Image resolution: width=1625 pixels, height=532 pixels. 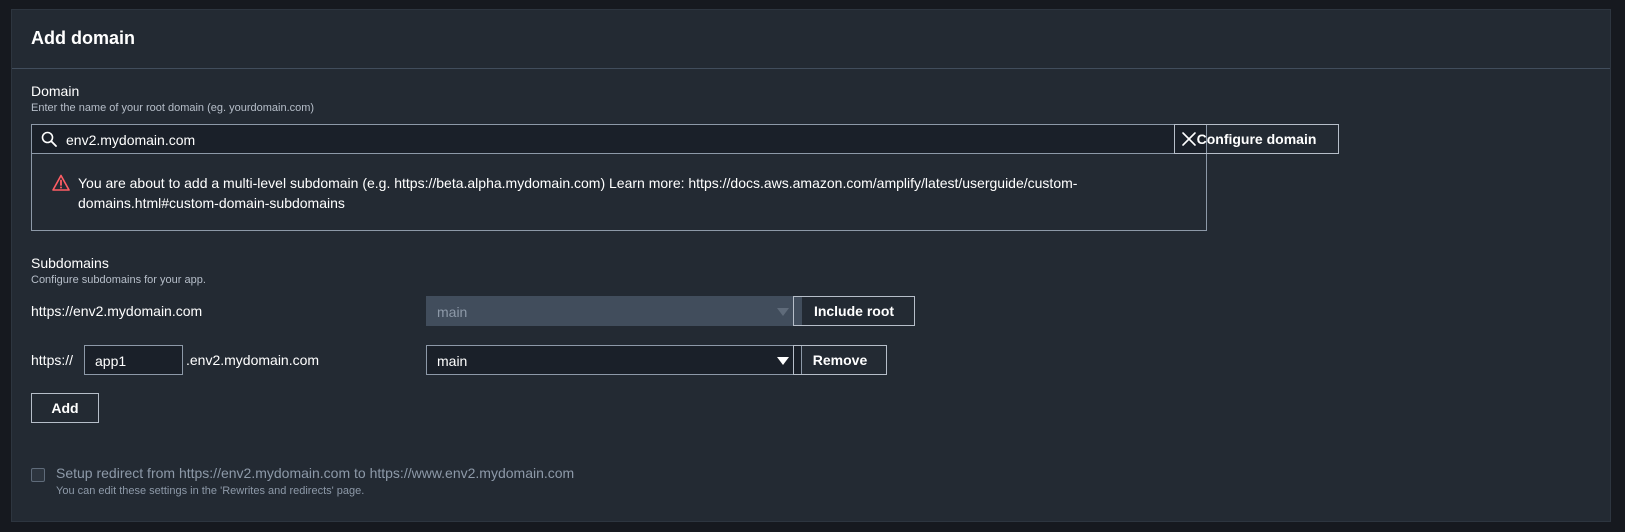 What do you see at coordinates (840, 360) in the screenshot?
I see `remove-button: Remove` at bounding box center [840, 360].